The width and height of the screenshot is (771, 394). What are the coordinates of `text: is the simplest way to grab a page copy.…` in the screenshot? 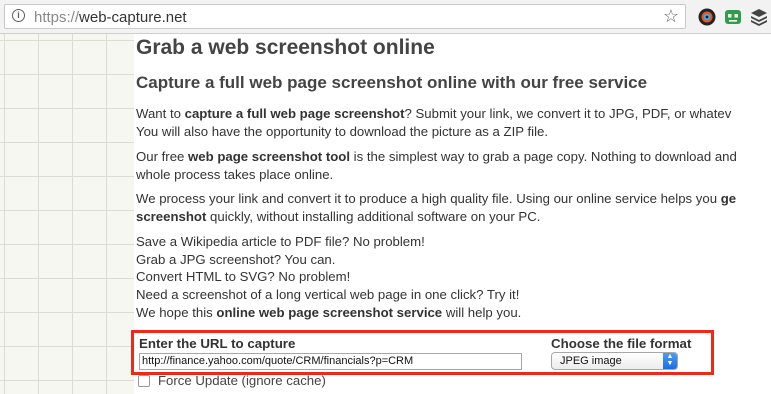 It's located at (543, 156).